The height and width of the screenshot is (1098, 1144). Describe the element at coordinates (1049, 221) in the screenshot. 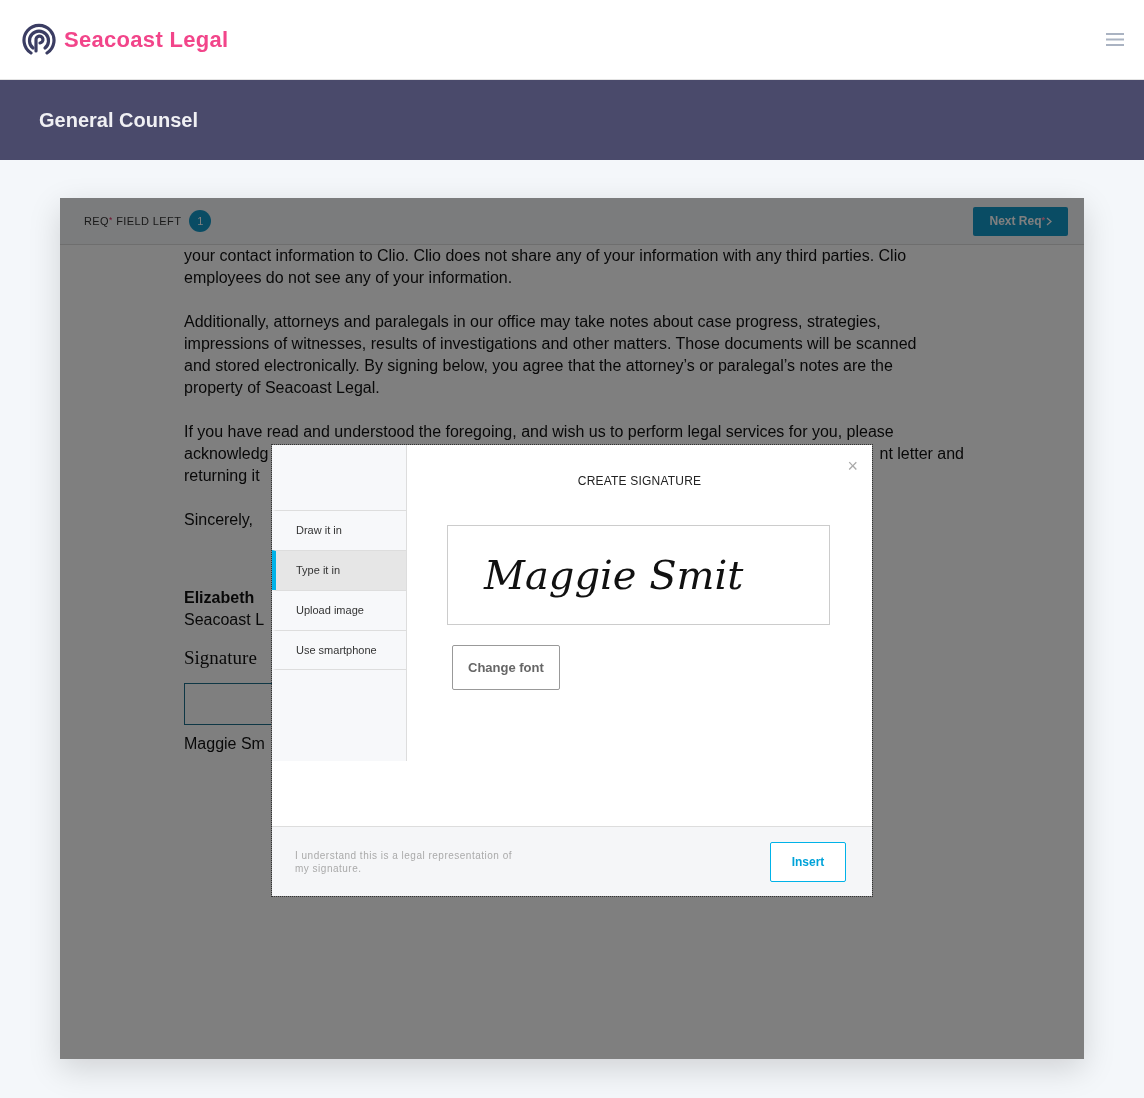

I see `chevron-icon` at that location.